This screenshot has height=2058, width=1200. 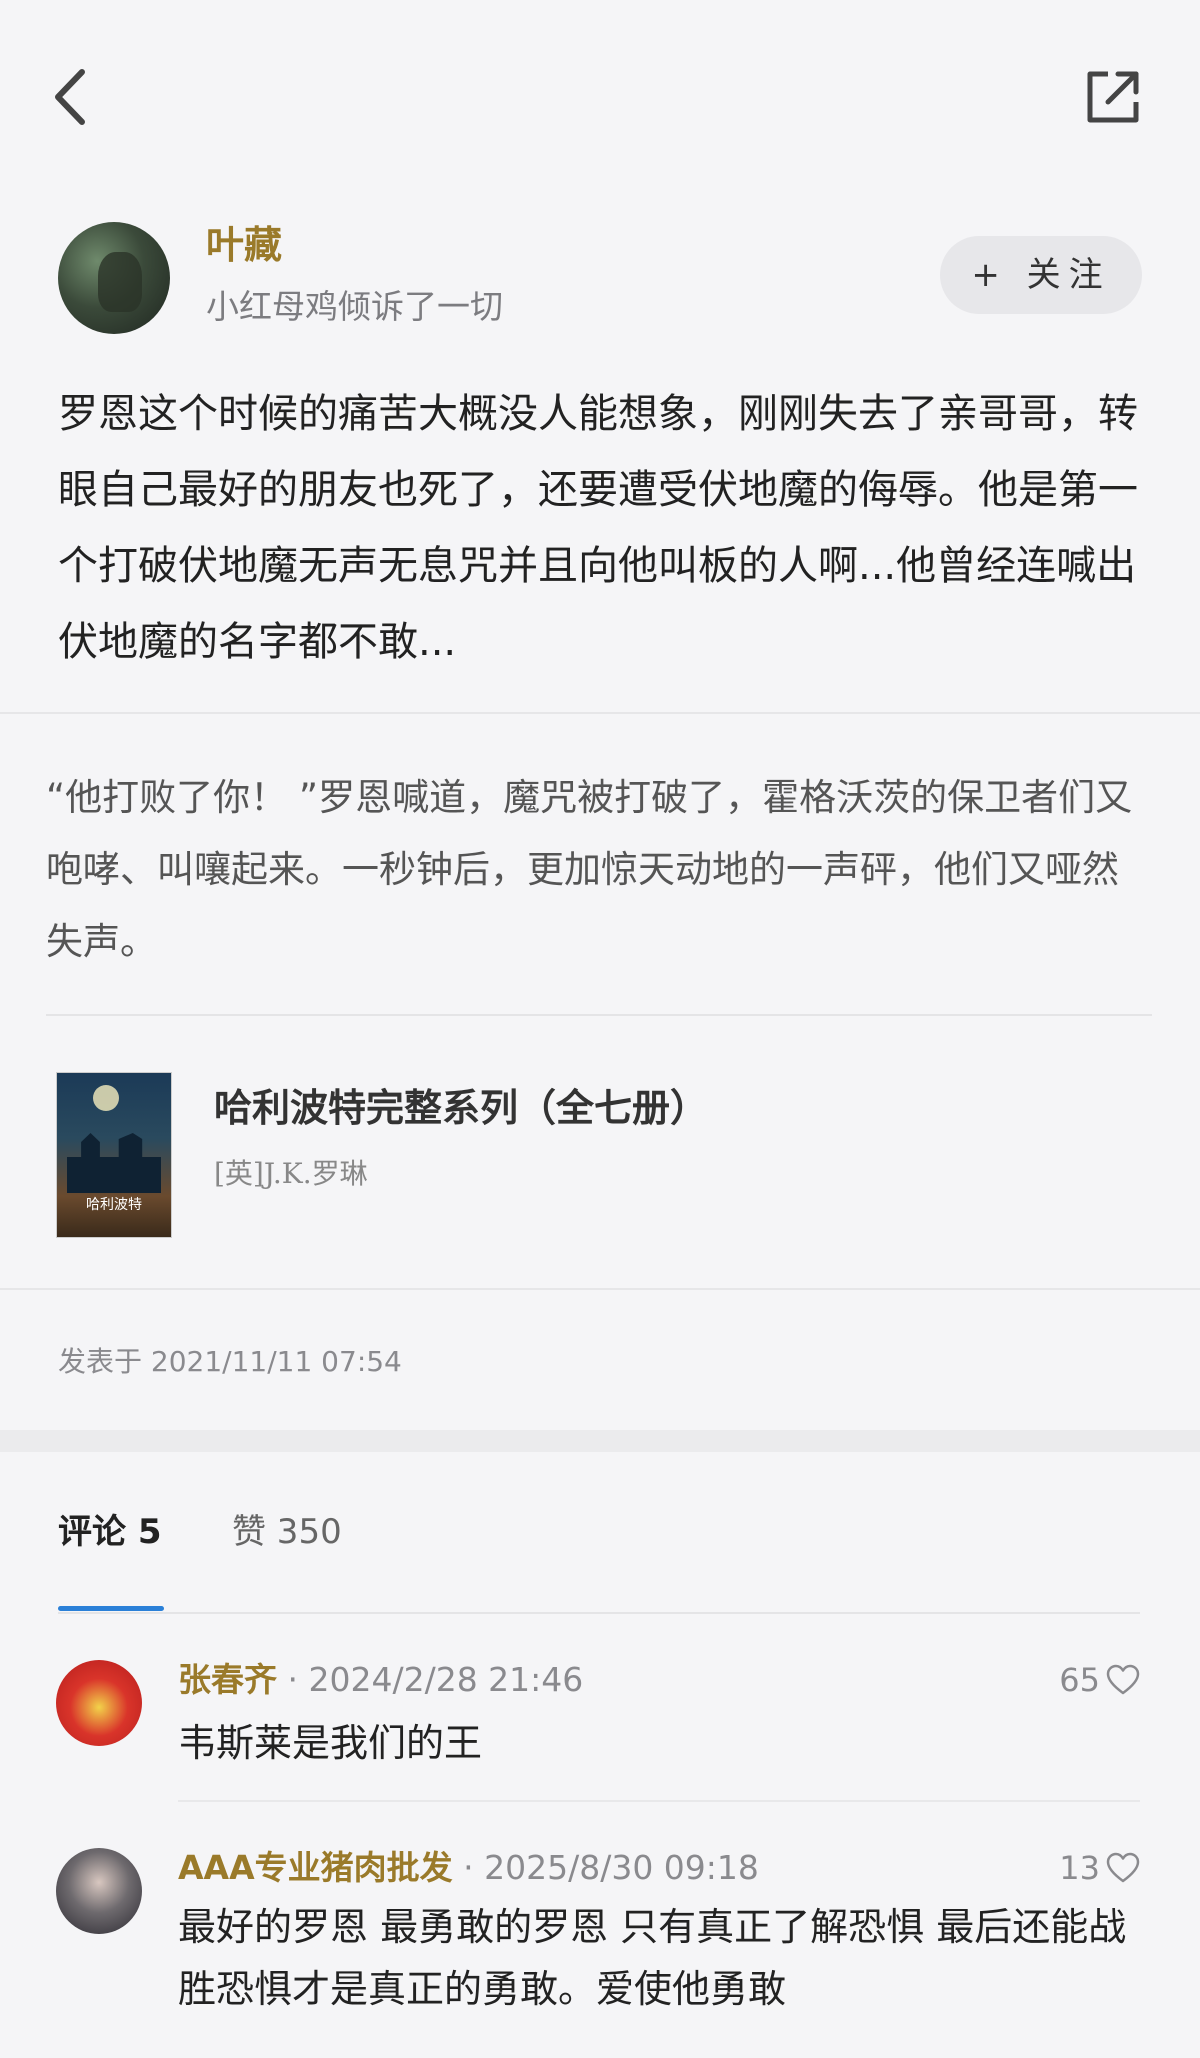 I want to click on book-cover-moon, so click(x=106, y=1098).